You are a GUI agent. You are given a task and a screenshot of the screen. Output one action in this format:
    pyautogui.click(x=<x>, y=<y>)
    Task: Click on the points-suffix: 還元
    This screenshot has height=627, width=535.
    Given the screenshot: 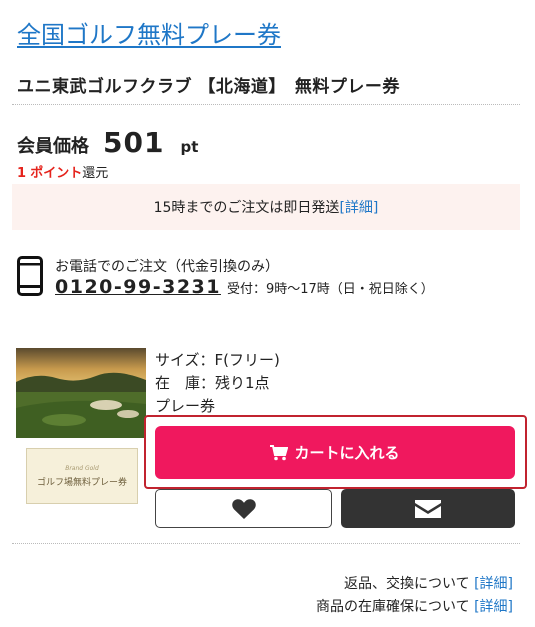 What is the action you would take?
    pyautogui.click(x=95, y=173)
    